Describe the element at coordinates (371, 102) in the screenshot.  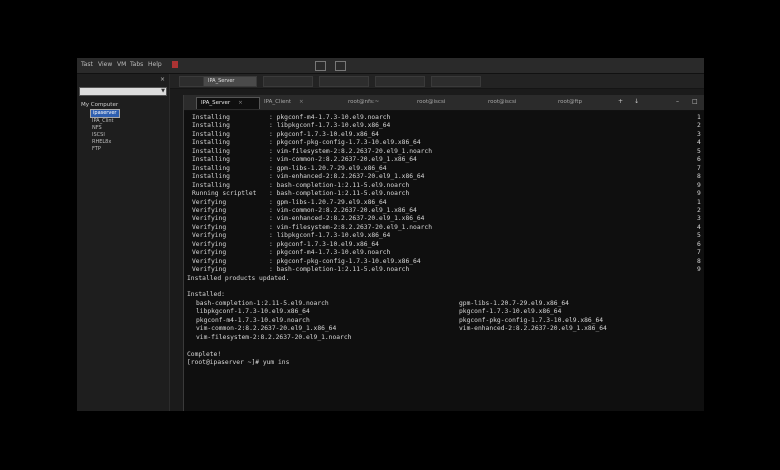
I see `terminal-tab-nfs: root@nfs:~` at that location.